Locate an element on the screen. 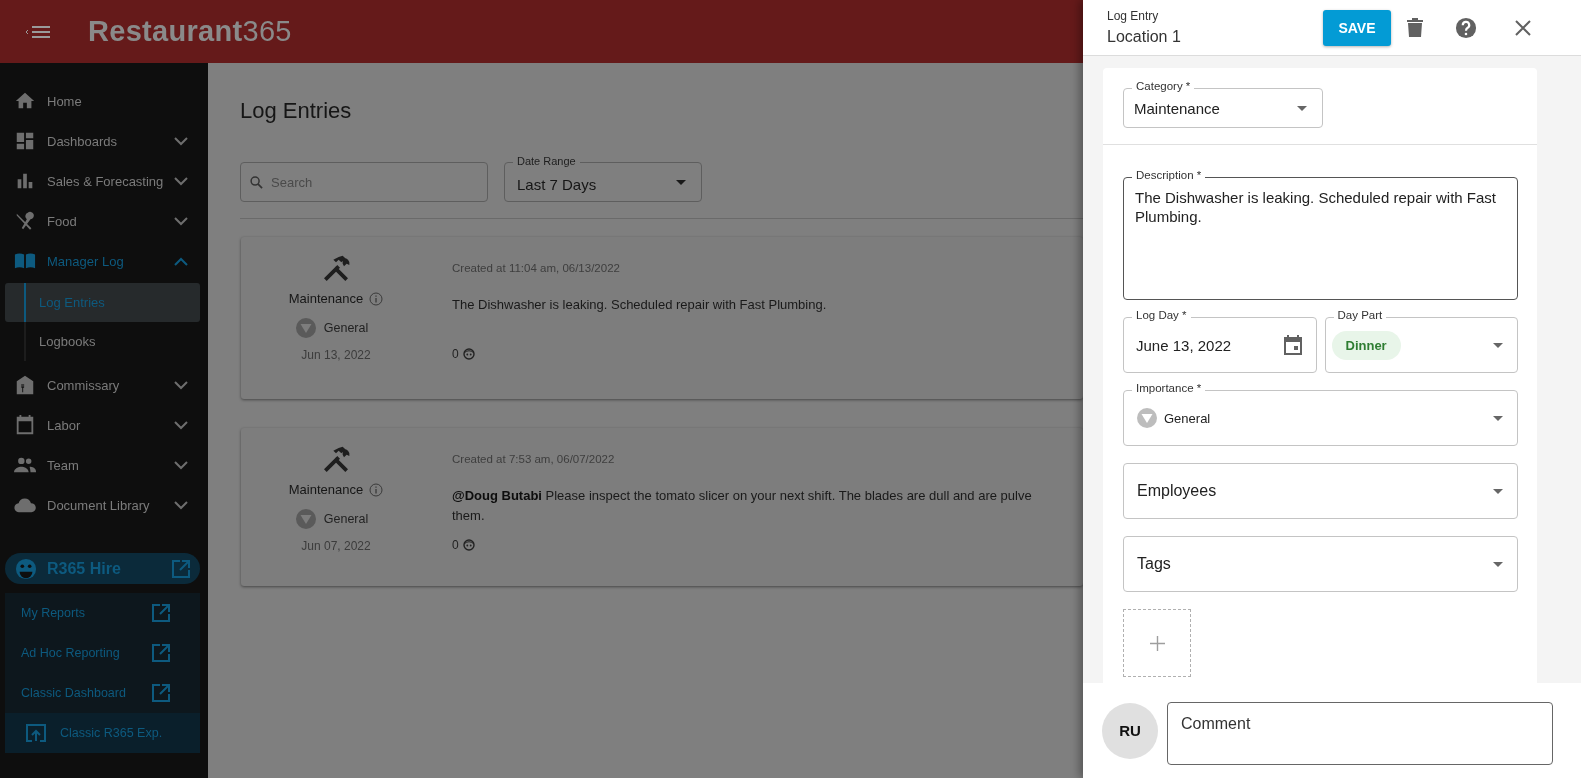  nav-item: Food is located at coordinates (104, 221).